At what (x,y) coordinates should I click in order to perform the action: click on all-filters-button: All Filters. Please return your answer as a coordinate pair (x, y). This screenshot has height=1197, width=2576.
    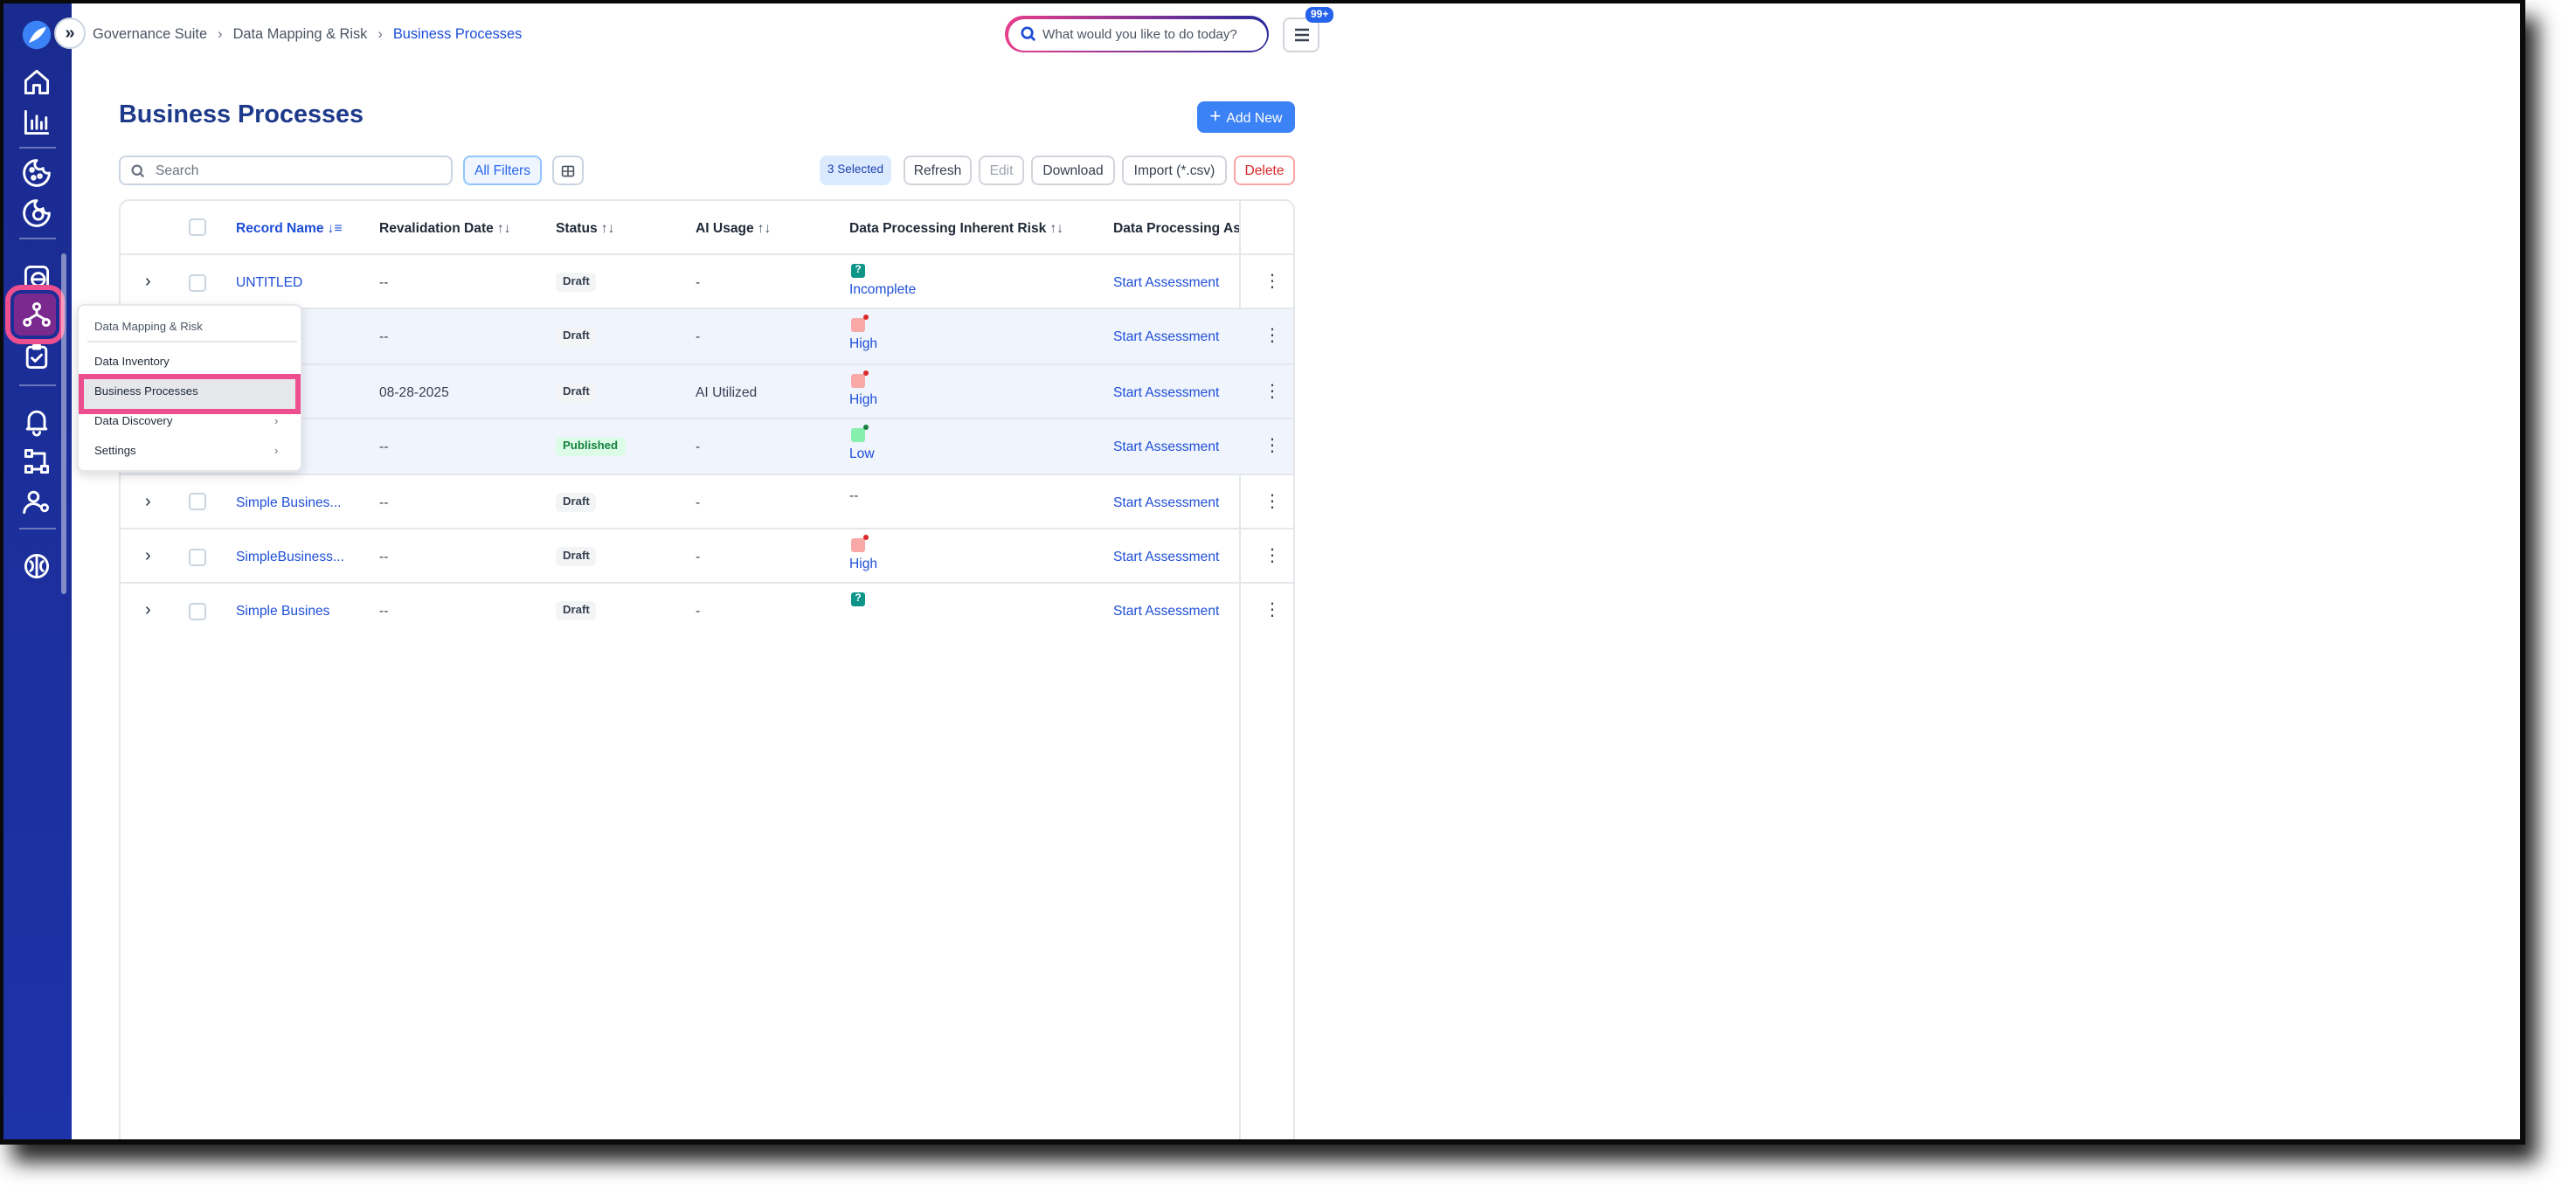
    Looking at the image, I should click on (502, 170).